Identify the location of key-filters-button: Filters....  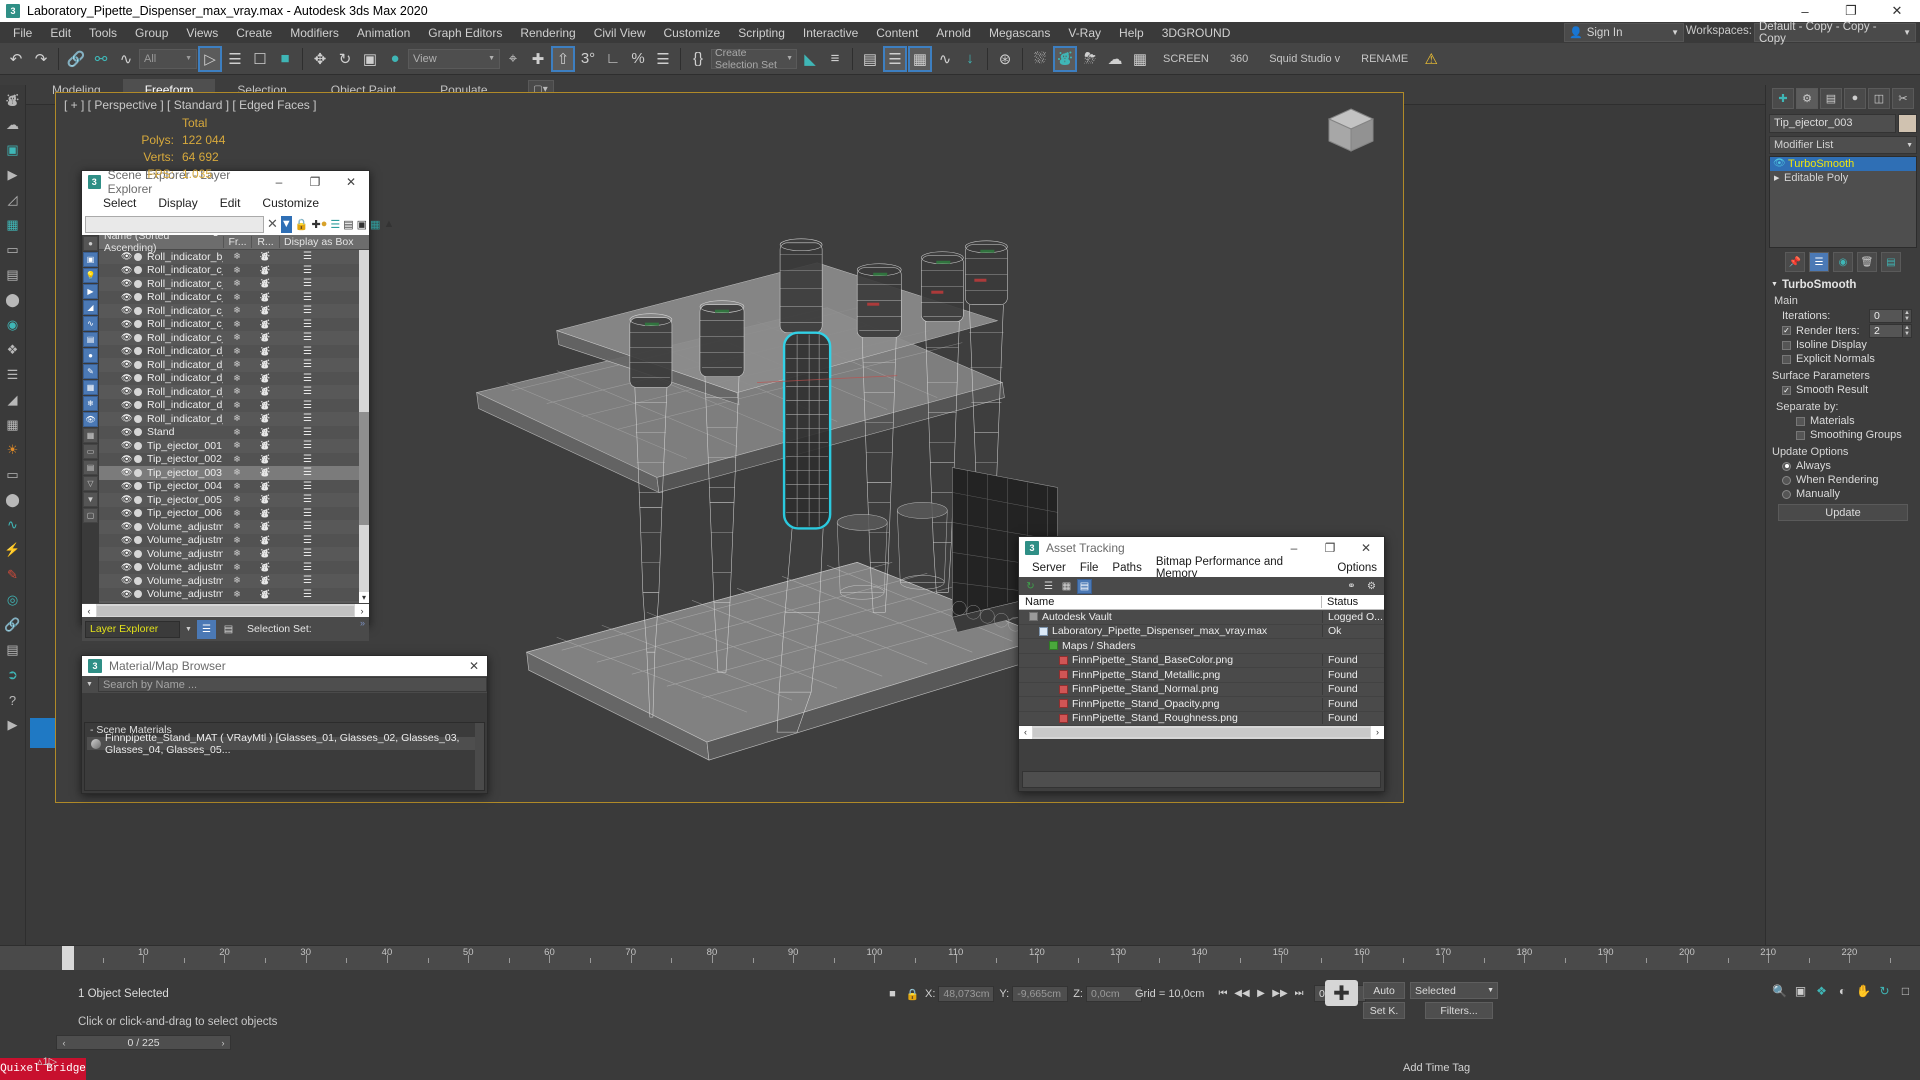
(1459, 1010).